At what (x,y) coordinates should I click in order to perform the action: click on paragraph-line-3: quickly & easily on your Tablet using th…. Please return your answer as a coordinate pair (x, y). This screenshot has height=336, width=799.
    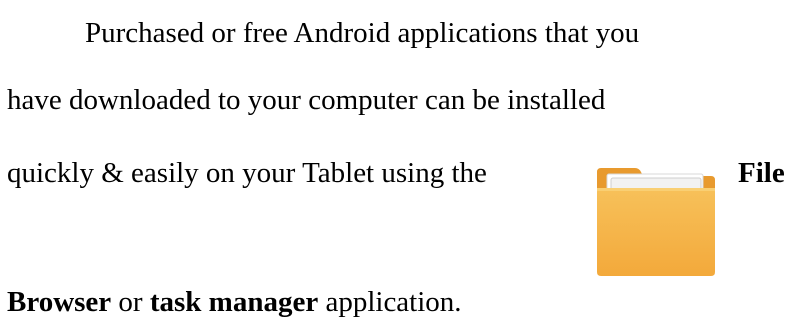
    Looking at the image, I should click on (247, 173).